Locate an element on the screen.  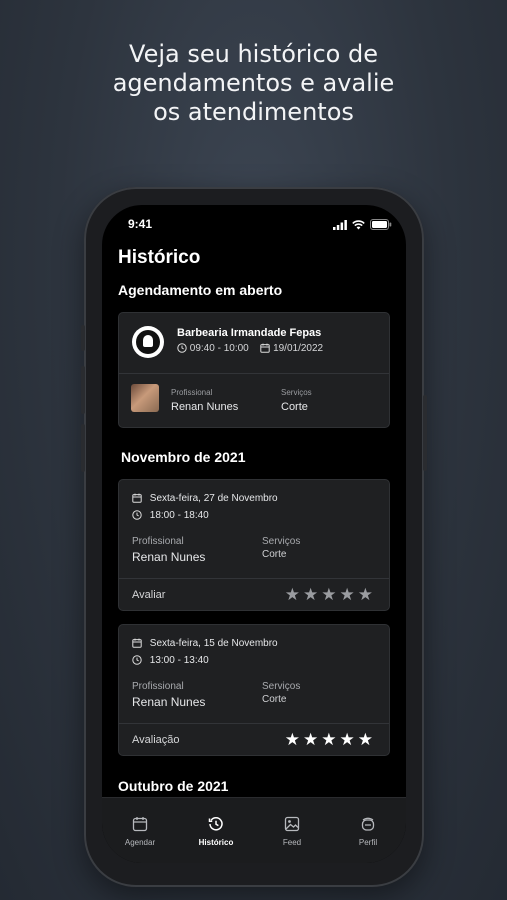
tab-label: Perfil is located at coordinates (368, 842).